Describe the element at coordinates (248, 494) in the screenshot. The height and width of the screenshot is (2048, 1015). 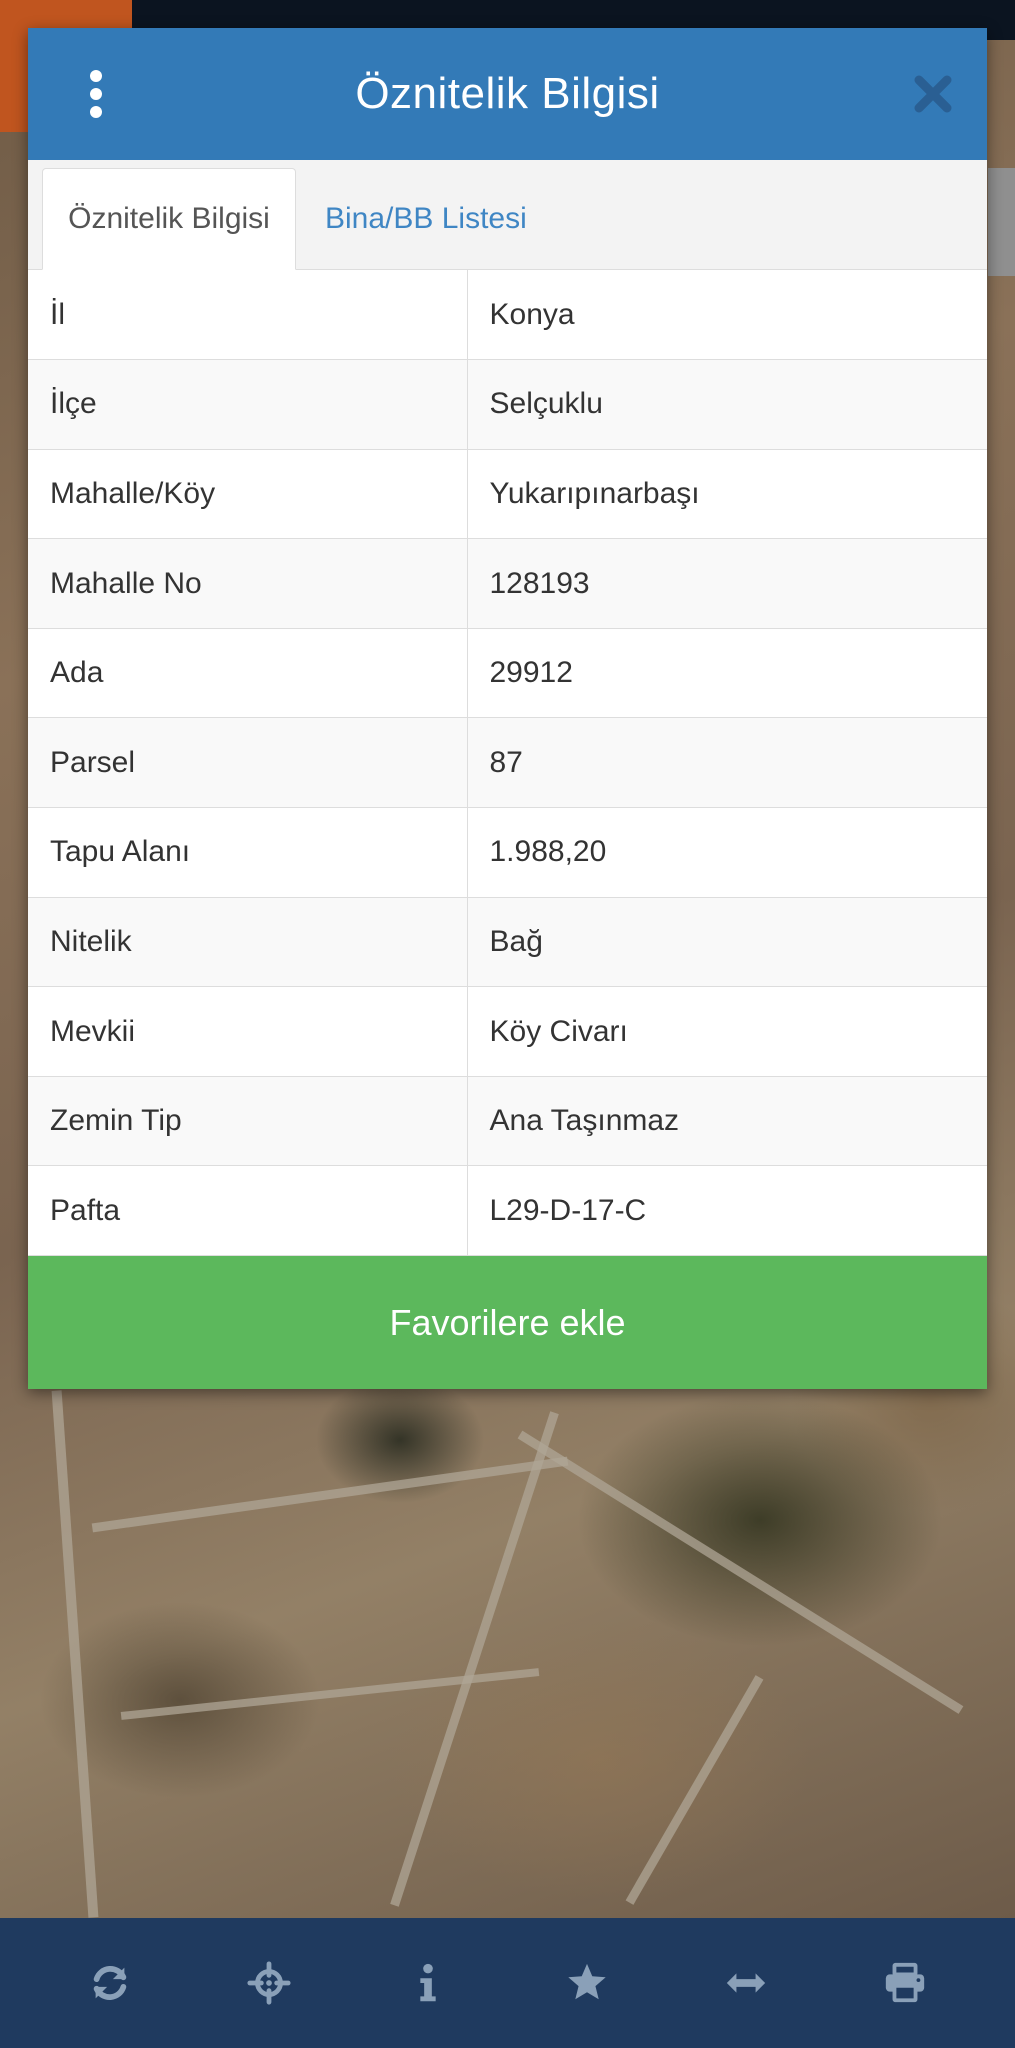
I see `attribute-key: Mahalle/Köy` at that location.